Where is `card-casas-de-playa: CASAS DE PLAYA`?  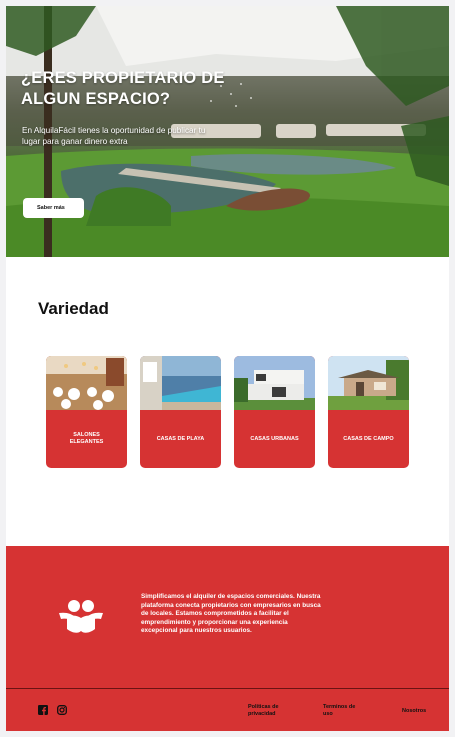
card-casas-de-playa: CASAS DE PLAYA is located at coordinates (180, 412).